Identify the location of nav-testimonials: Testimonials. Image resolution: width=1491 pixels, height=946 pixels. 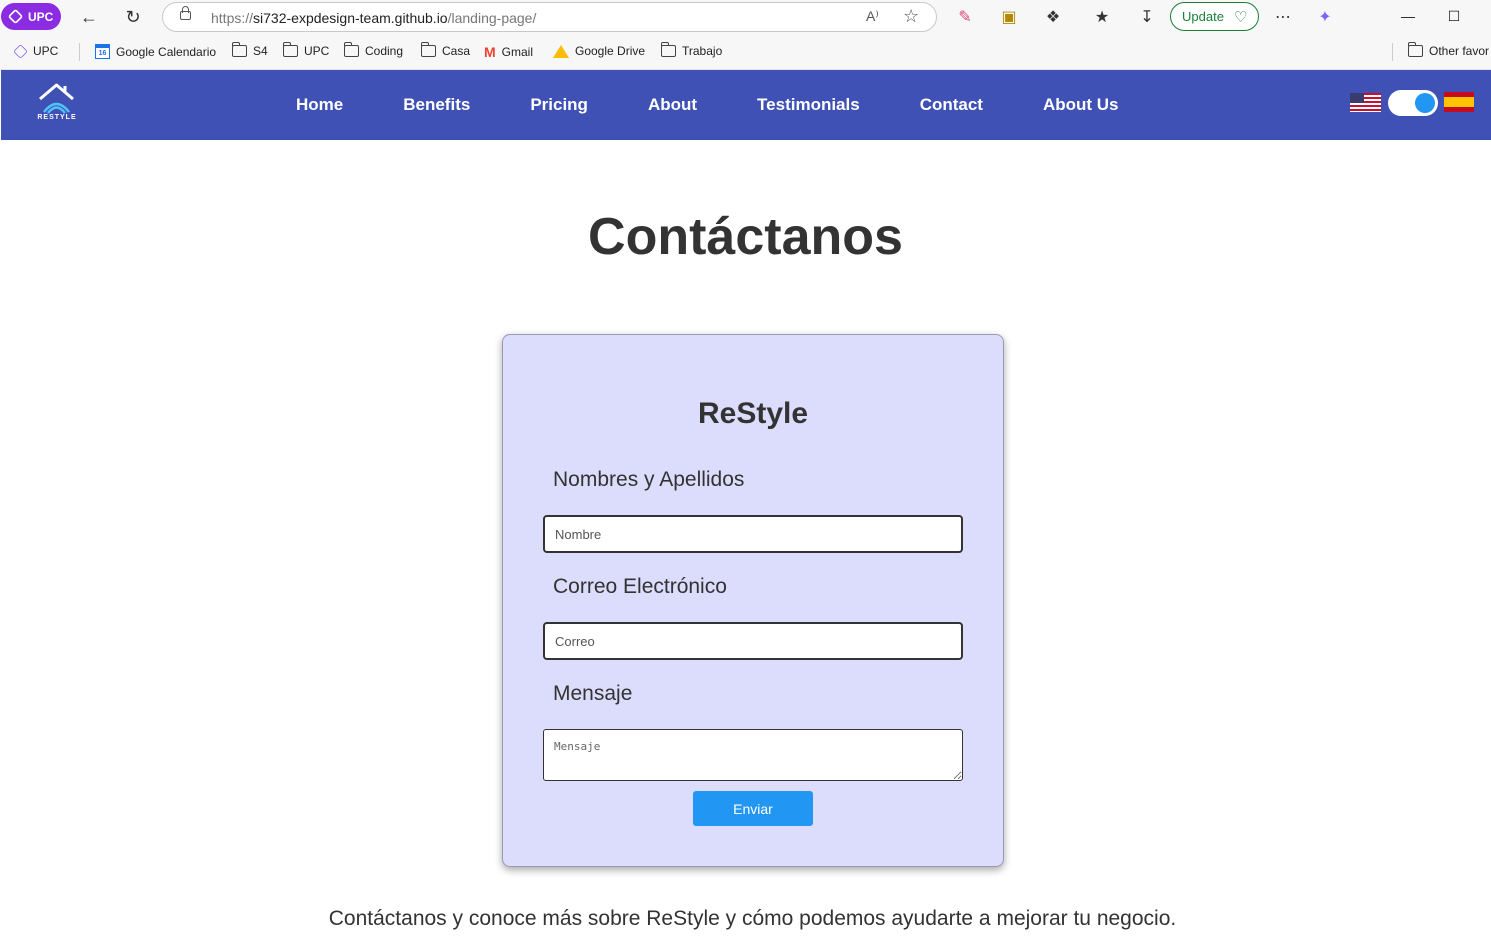
(808, 105).